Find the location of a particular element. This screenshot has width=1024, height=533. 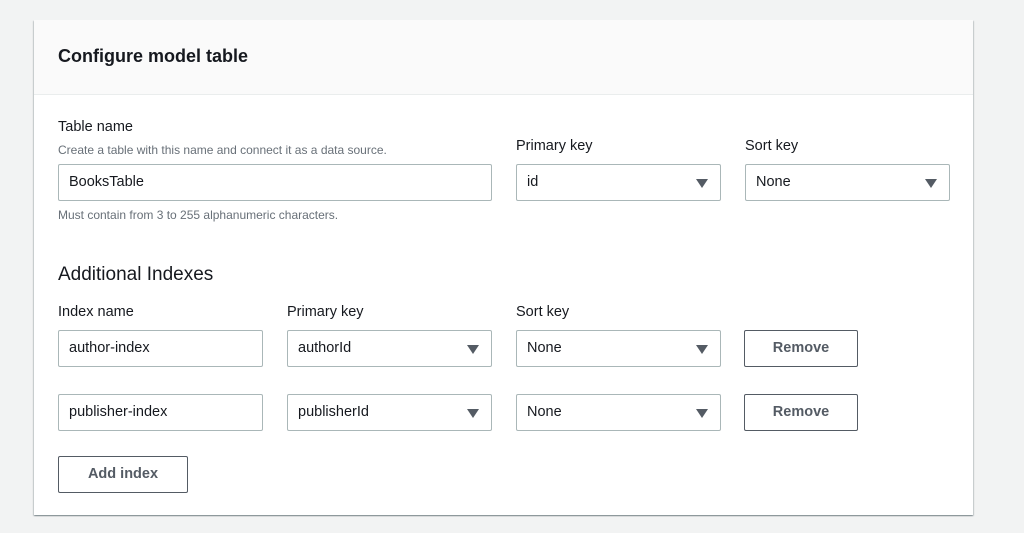

index-primary-key-value: publisherId is located at coordinates (333, 412).